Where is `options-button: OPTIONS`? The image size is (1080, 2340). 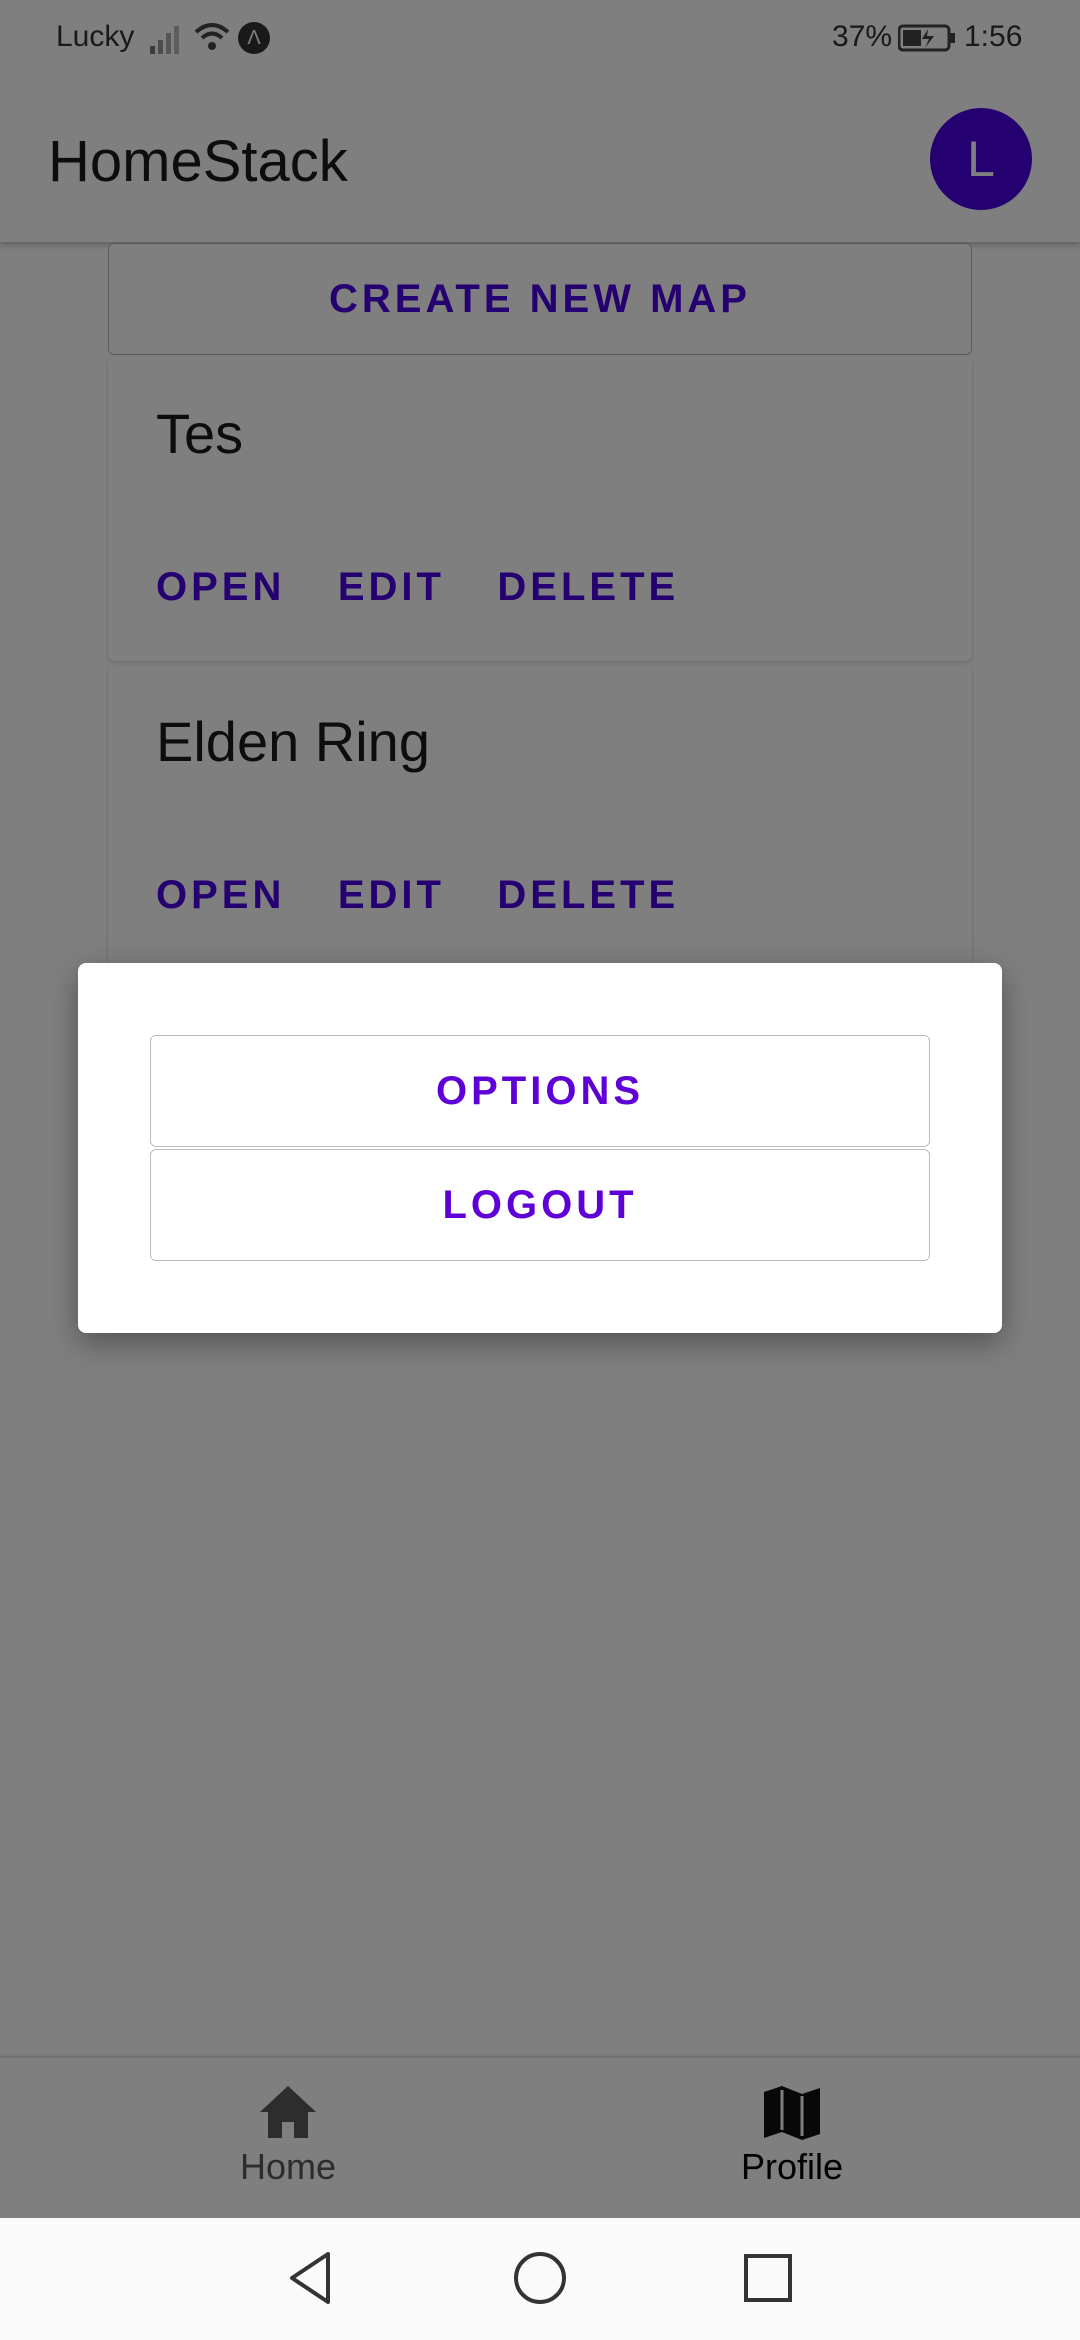 options-button: OPTIONS is located at coordinates (540, 1091).